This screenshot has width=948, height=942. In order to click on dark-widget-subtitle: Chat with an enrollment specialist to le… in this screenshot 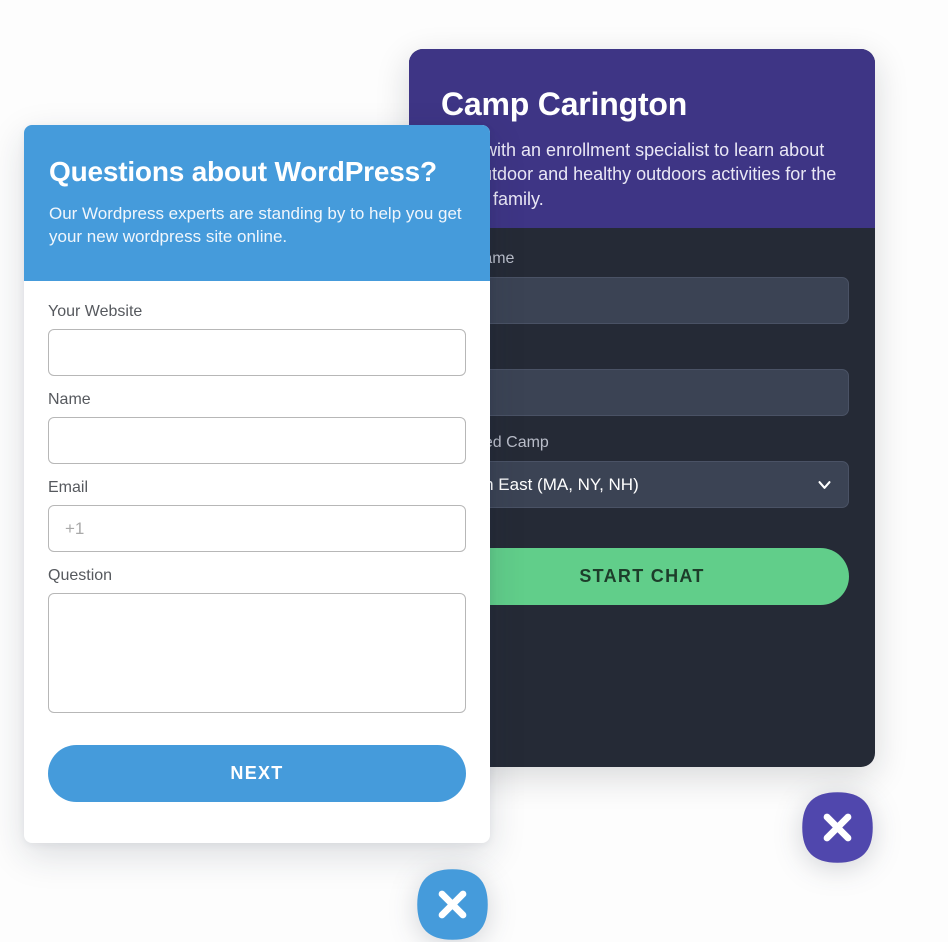, I will do `click(639, 174)`.